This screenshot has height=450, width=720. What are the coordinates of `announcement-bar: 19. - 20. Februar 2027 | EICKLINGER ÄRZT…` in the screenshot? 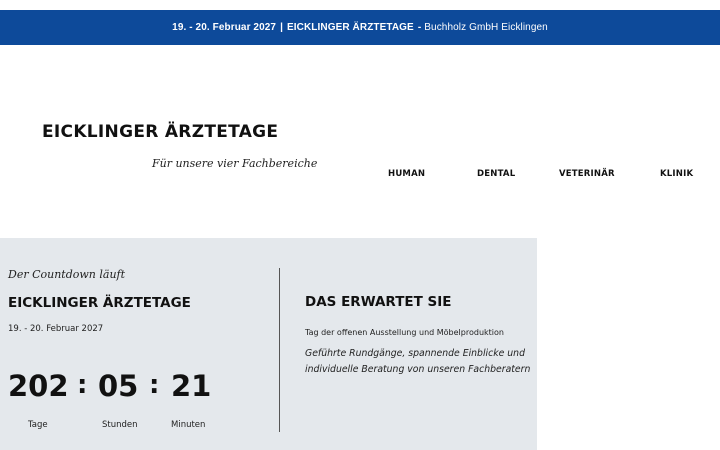 It's located at (360, 27).